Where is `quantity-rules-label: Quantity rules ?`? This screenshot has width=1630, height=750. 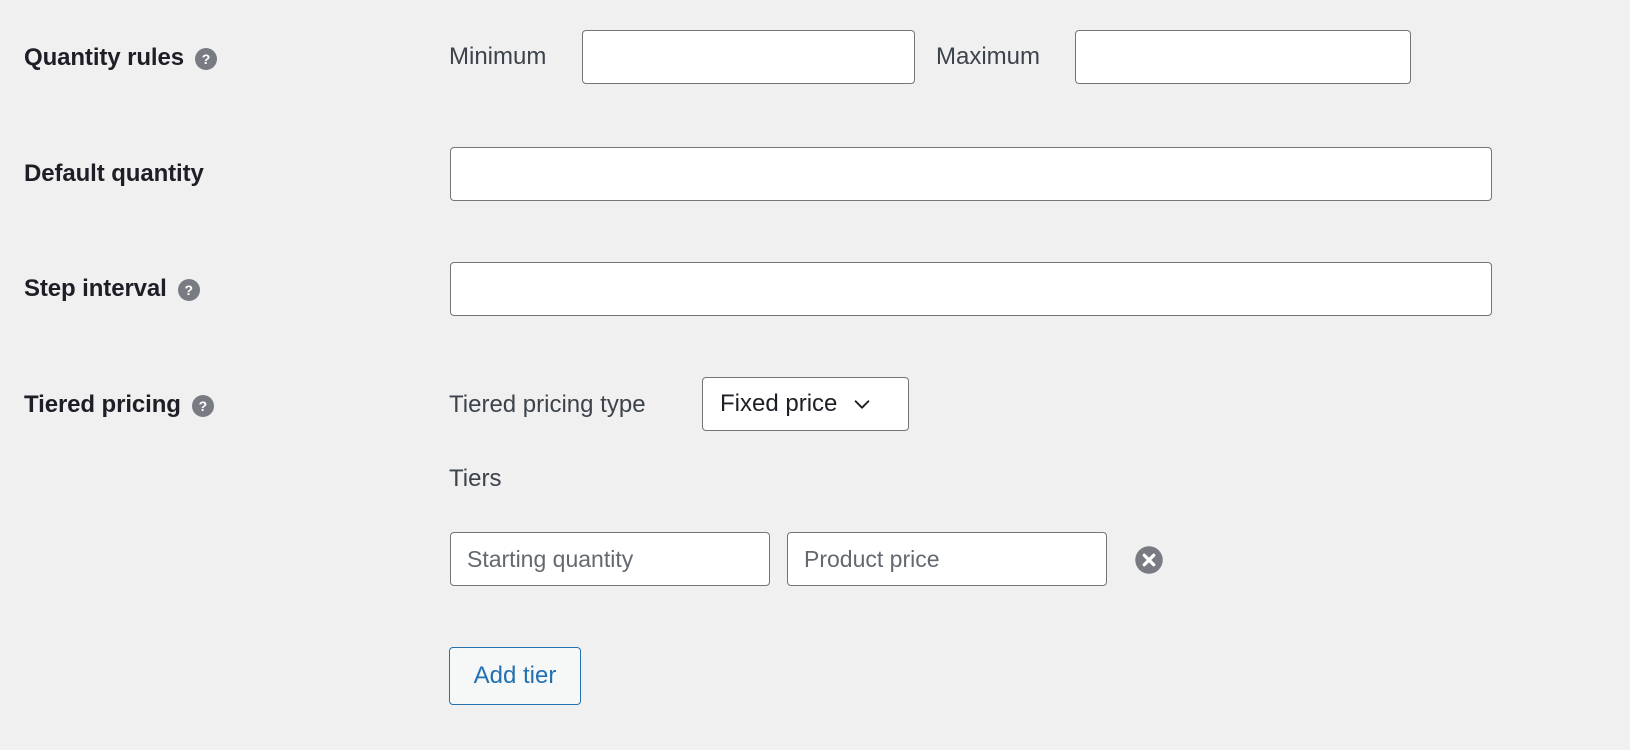
quantity-rules-label: Quantity rules ? is located at coordinates (120, 58).